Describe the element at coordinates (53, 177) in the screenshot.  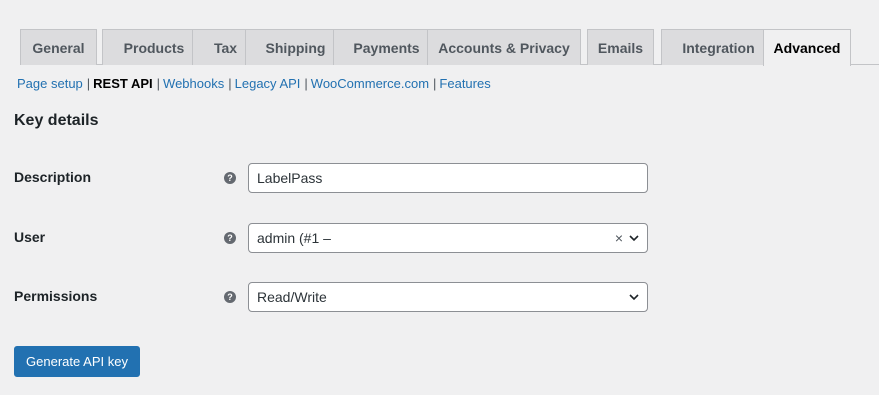
I see `description-label: Description` at that location.